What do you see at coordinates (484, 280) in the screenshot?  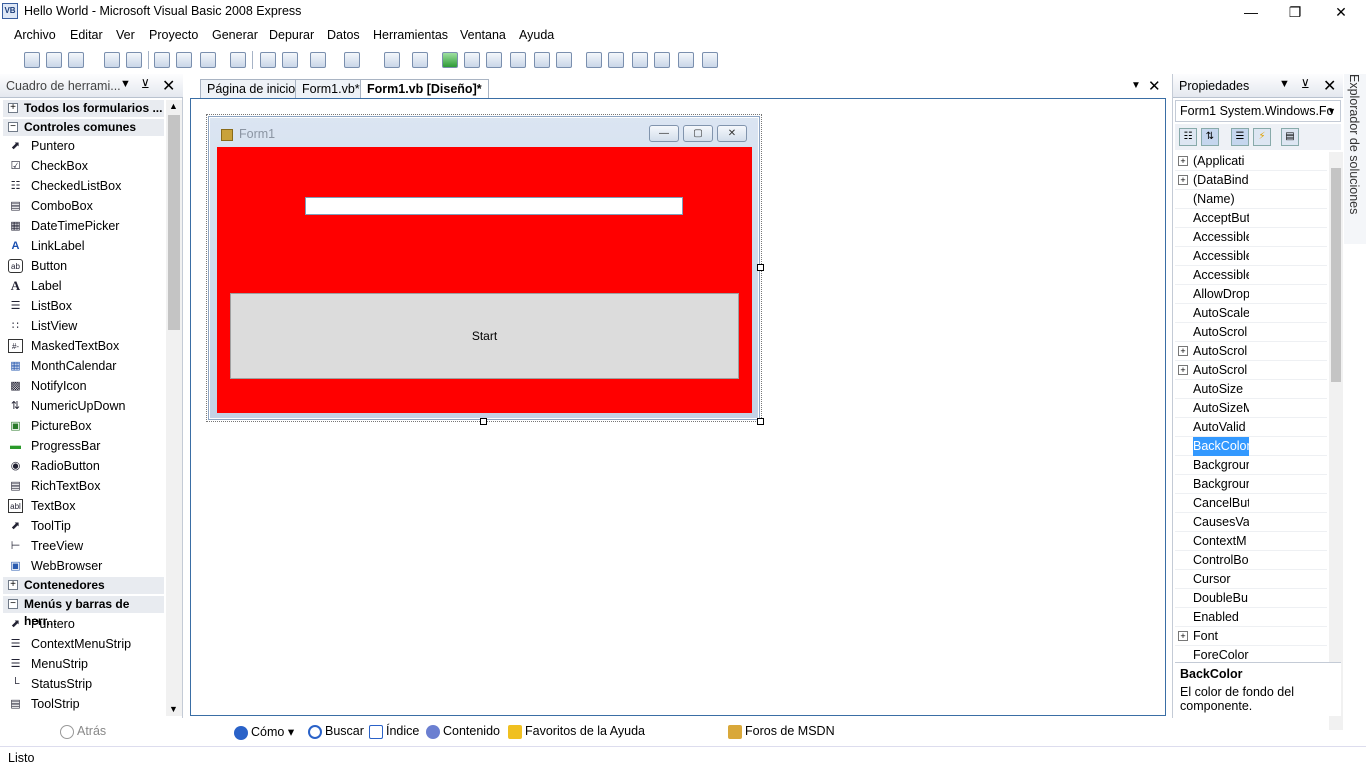 I see `form-client-area: Start` at bounding box center [484, 280].